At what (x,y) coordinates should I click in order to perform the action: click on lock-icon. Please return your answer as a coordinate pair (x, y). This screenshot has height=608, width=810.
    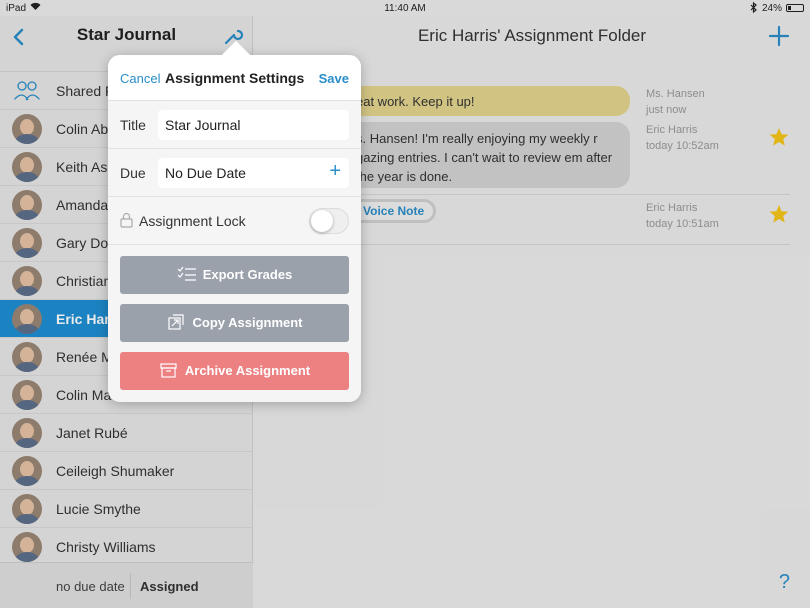
    Looking at the image, I should click on (126, 220).